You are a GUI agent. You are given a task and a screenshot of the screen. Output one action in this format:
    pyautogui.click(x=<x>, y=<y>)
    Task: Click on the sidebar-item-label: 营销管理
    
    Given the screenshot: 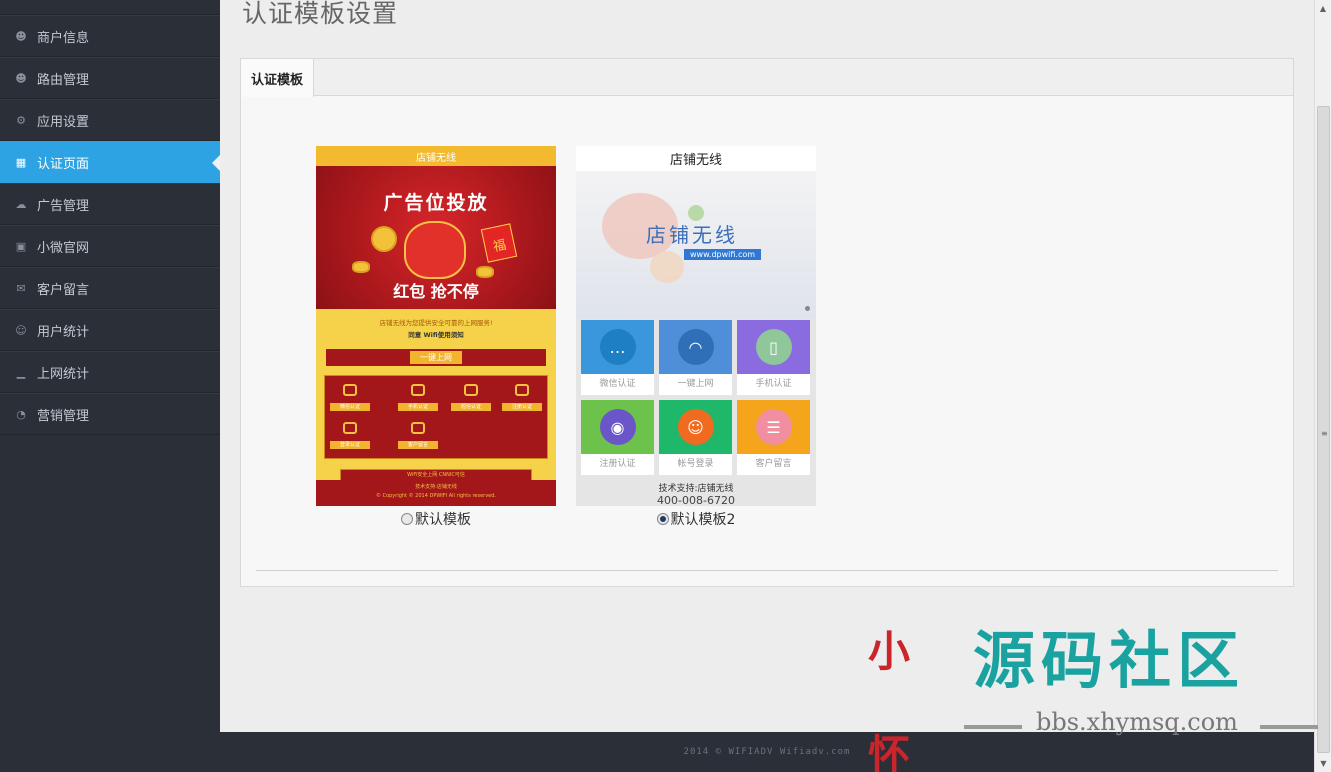 What is the action you would take?
    pyautogui.click(x=63, y=416)
    